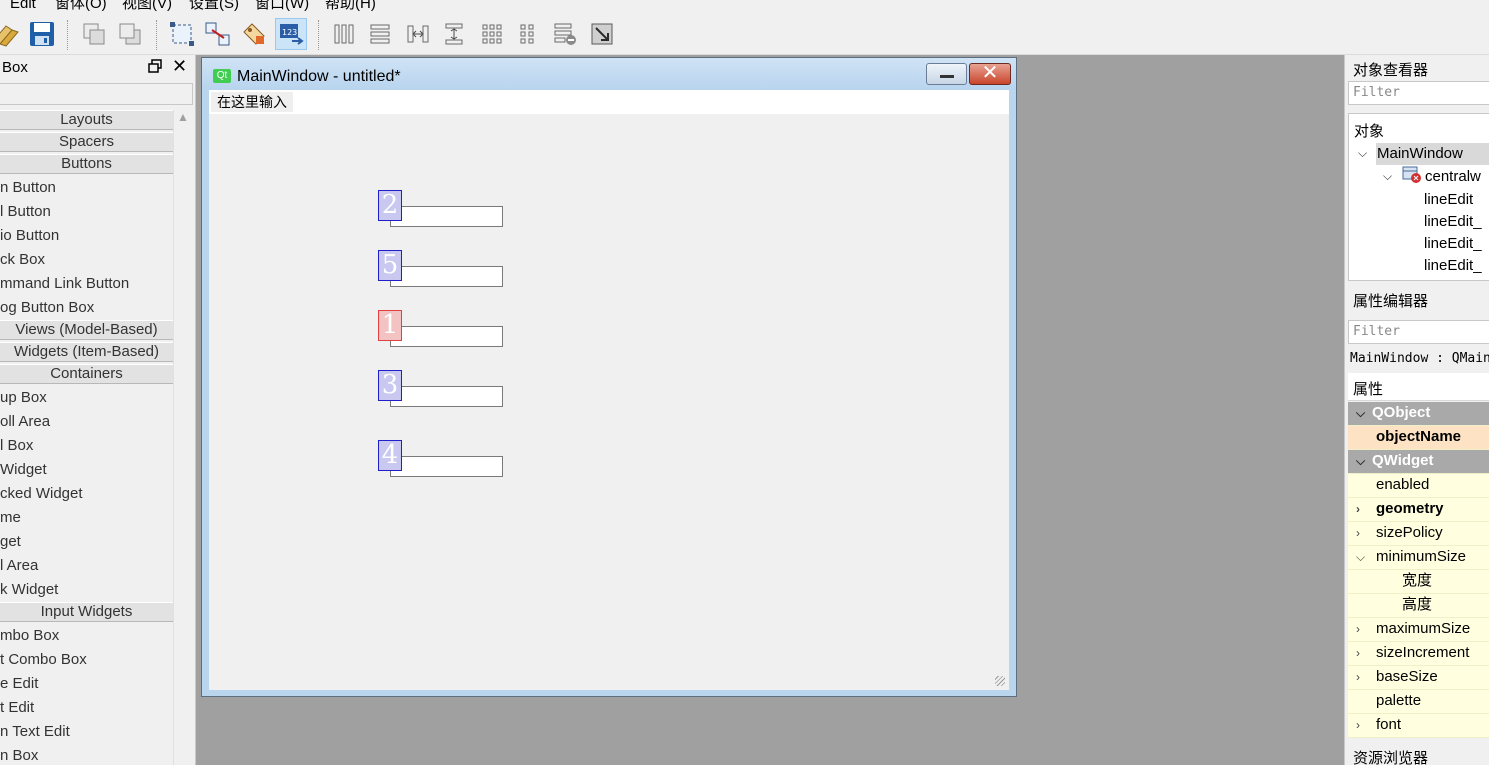  Describe the element at coordinates (492, 34) in the screenshot. I see `layout-grid-icon` at that location.